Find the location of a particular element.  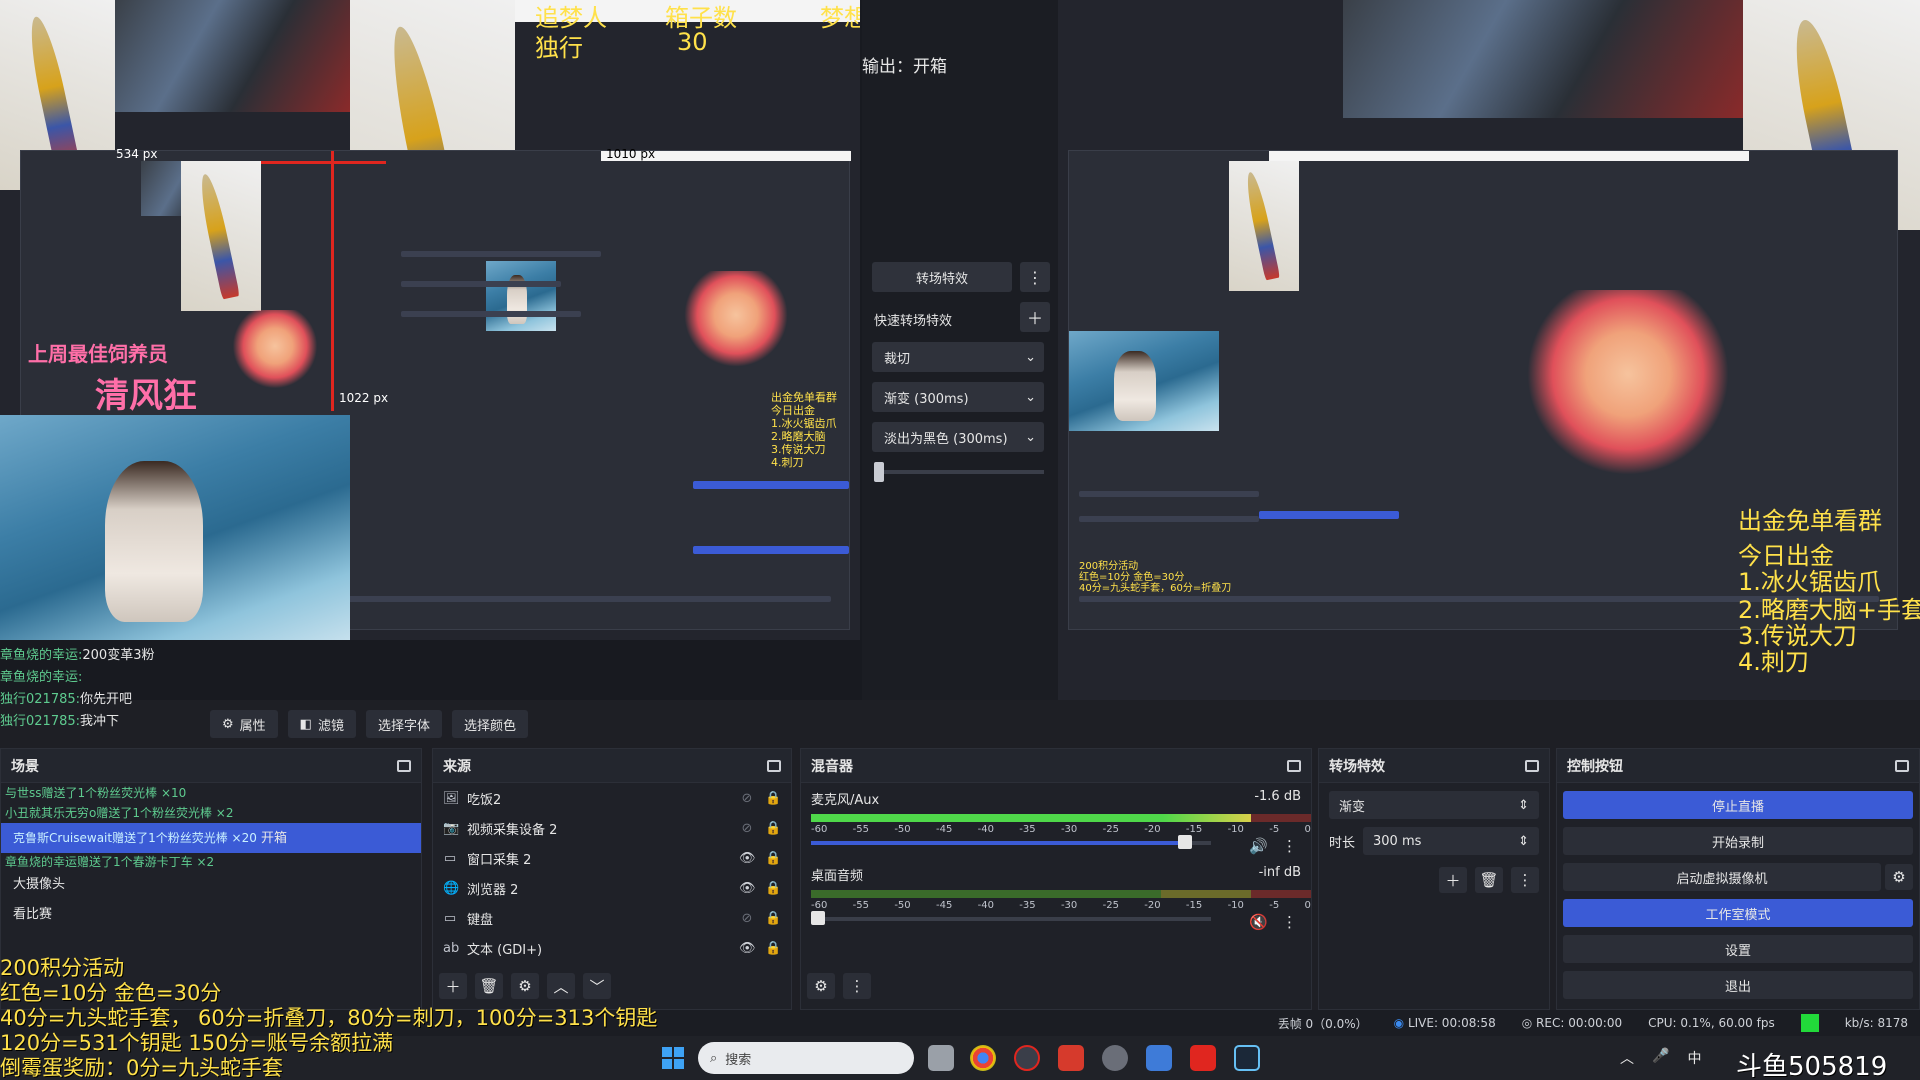

microphone-icon: 🎤 is located at coordinates (1660, 1058).